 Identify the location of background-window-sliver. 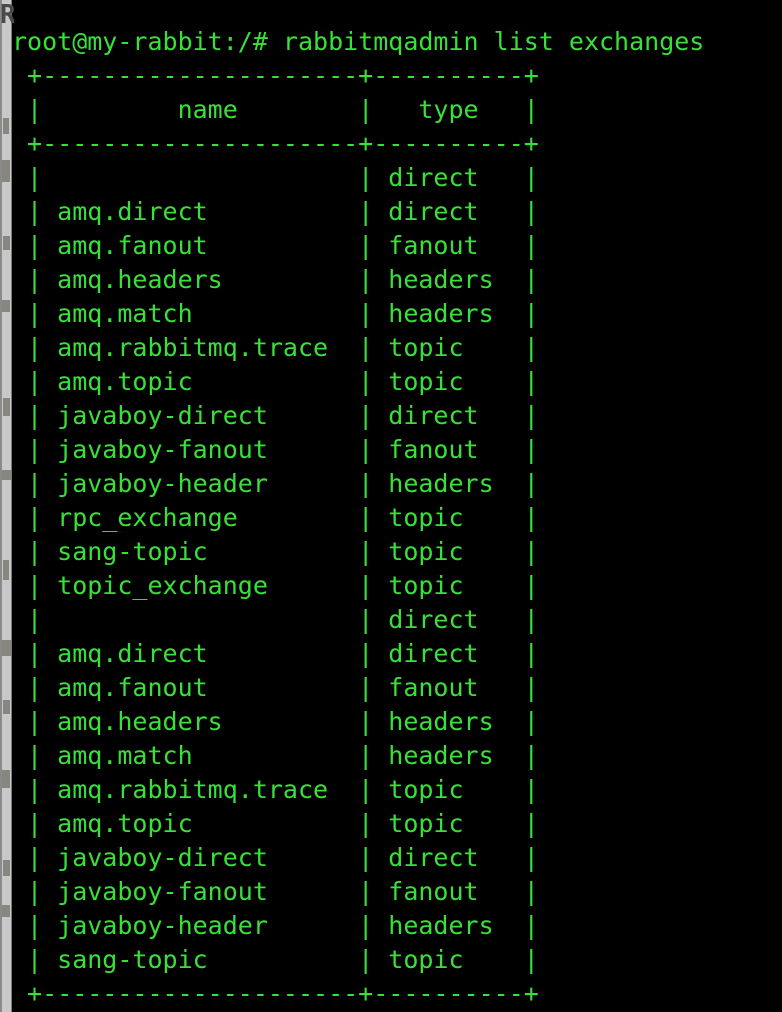
(6, 506).